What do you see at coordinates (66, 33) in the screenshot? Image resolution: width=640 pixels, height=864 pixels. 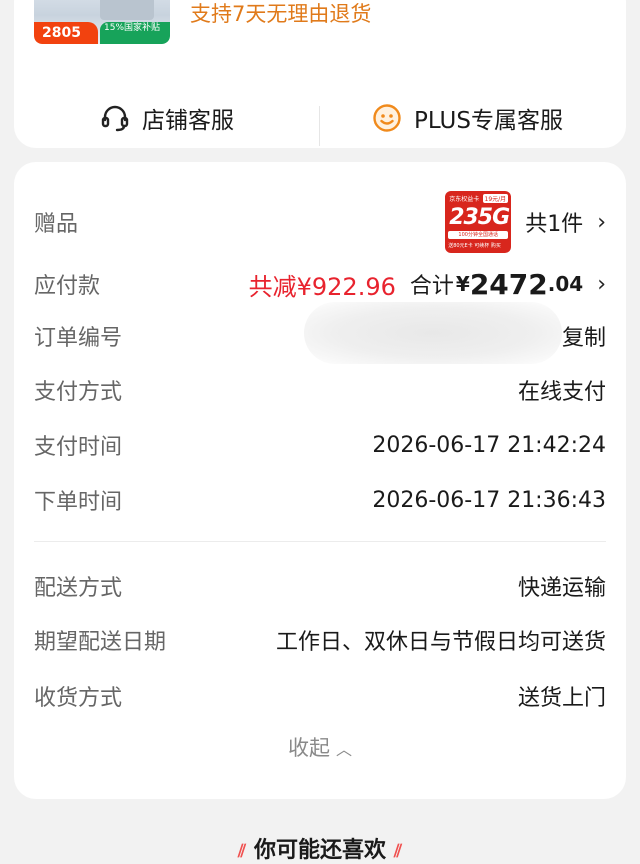 I see `price-tag: 2805` at bounding box center [66, 33].